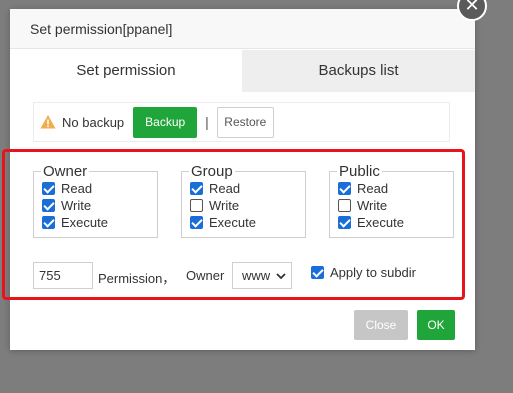  What do you see at coordinates (358, 71) in the screenshot?
I see `tab-backups-list: Backups list` at bounding box center [358, 71].